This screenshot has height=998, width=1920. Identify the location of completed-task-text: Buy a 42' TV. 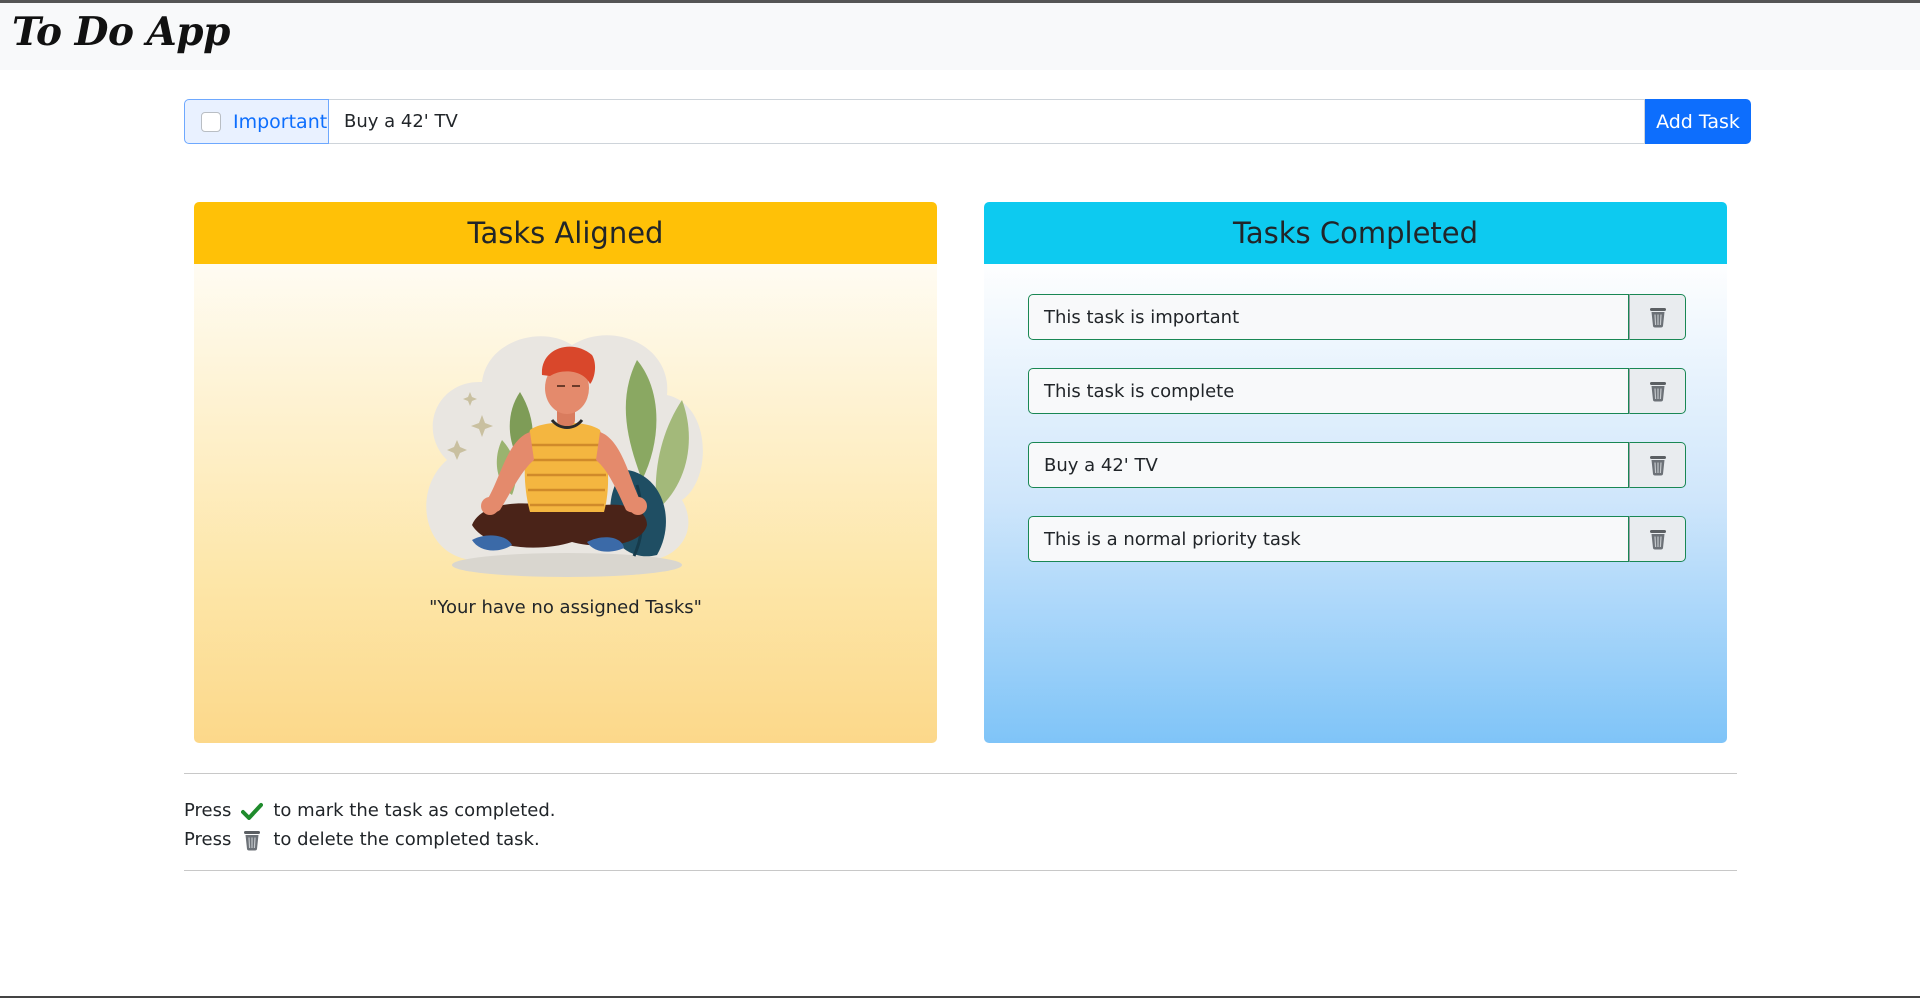
(1328, 465).